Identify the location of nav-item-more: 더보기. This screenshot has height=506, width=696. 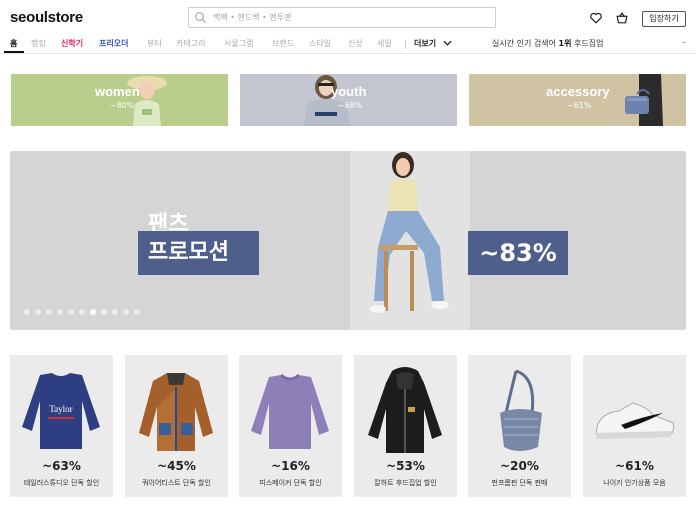
(425, 43).